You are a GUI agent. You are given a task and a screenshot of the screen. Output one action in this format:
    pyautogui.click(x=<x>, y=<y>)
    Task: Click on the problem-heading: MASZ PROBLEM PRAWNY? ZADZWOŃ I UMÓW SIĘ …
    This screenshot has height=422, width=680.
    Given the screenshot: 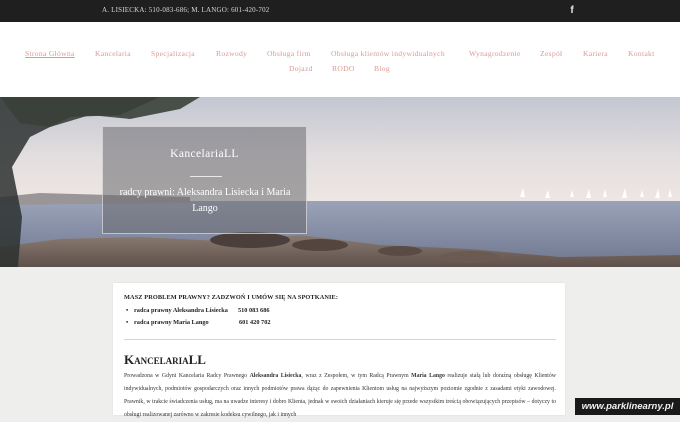 What is the action you would take?
    pyautogui.click(x=231, y=297)
    